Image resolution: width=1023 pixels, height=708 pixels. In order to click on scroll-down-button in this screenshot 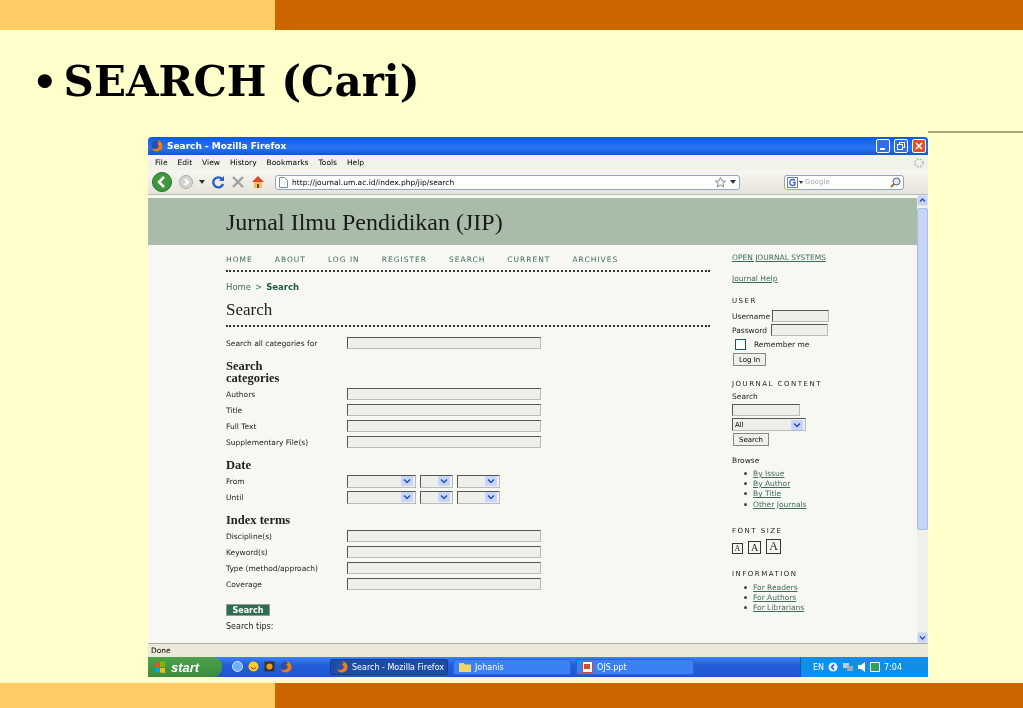, I will do `click(922, 637)`.